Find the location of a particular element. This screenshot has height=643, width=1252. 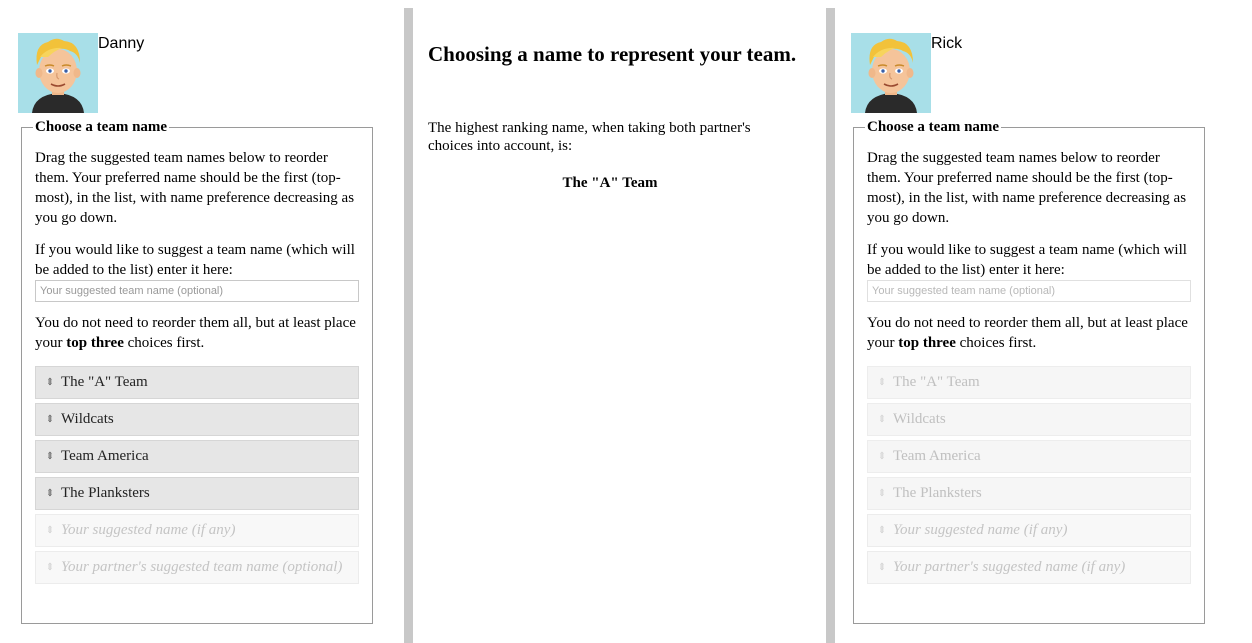

player-name: Rick is located at coordinates (947, 43).